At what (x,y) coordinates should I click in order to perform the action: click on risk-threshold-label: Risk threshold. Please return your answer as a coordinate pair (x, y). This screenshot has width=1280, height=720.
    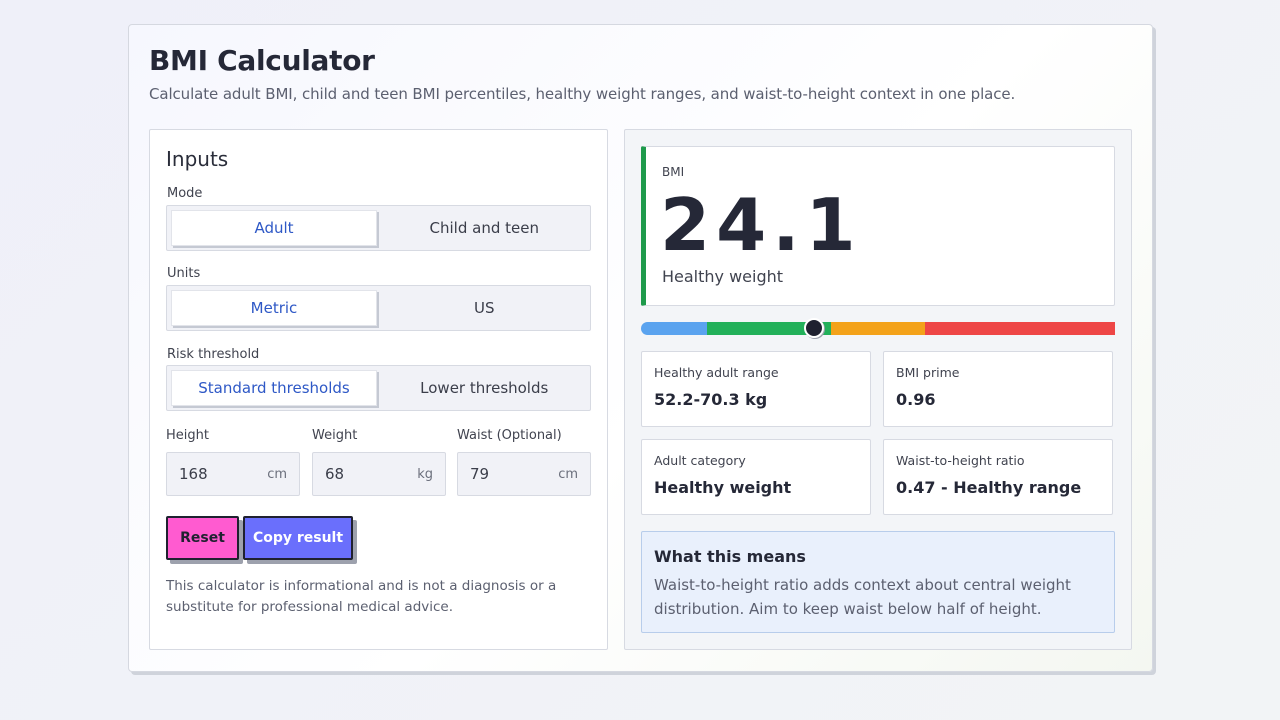
    Looking at the image, I should click on (213, 354).